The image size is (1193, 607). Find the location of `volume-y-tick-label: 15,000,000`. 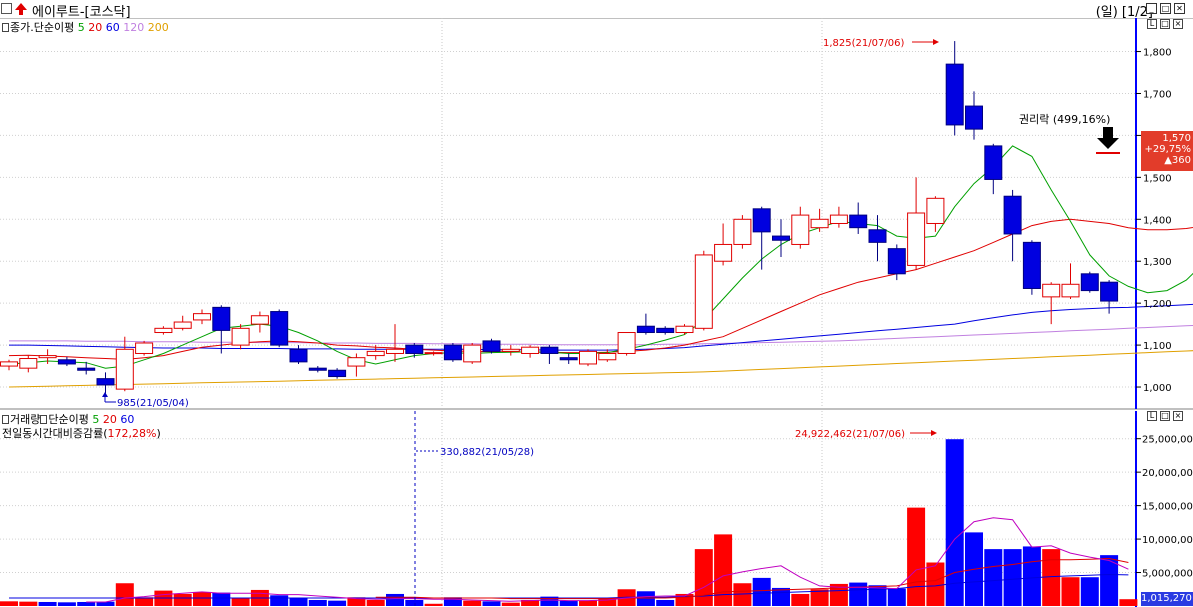

volume-y-tick-label: 15,000,000 is located at coordinates (1167, 507).